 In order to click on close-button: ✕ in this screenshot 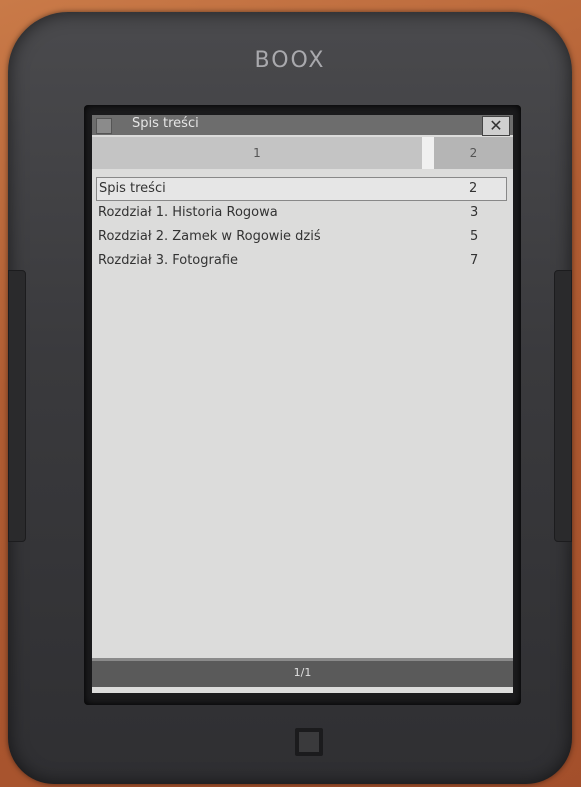, I will do `click(496, 126)`.